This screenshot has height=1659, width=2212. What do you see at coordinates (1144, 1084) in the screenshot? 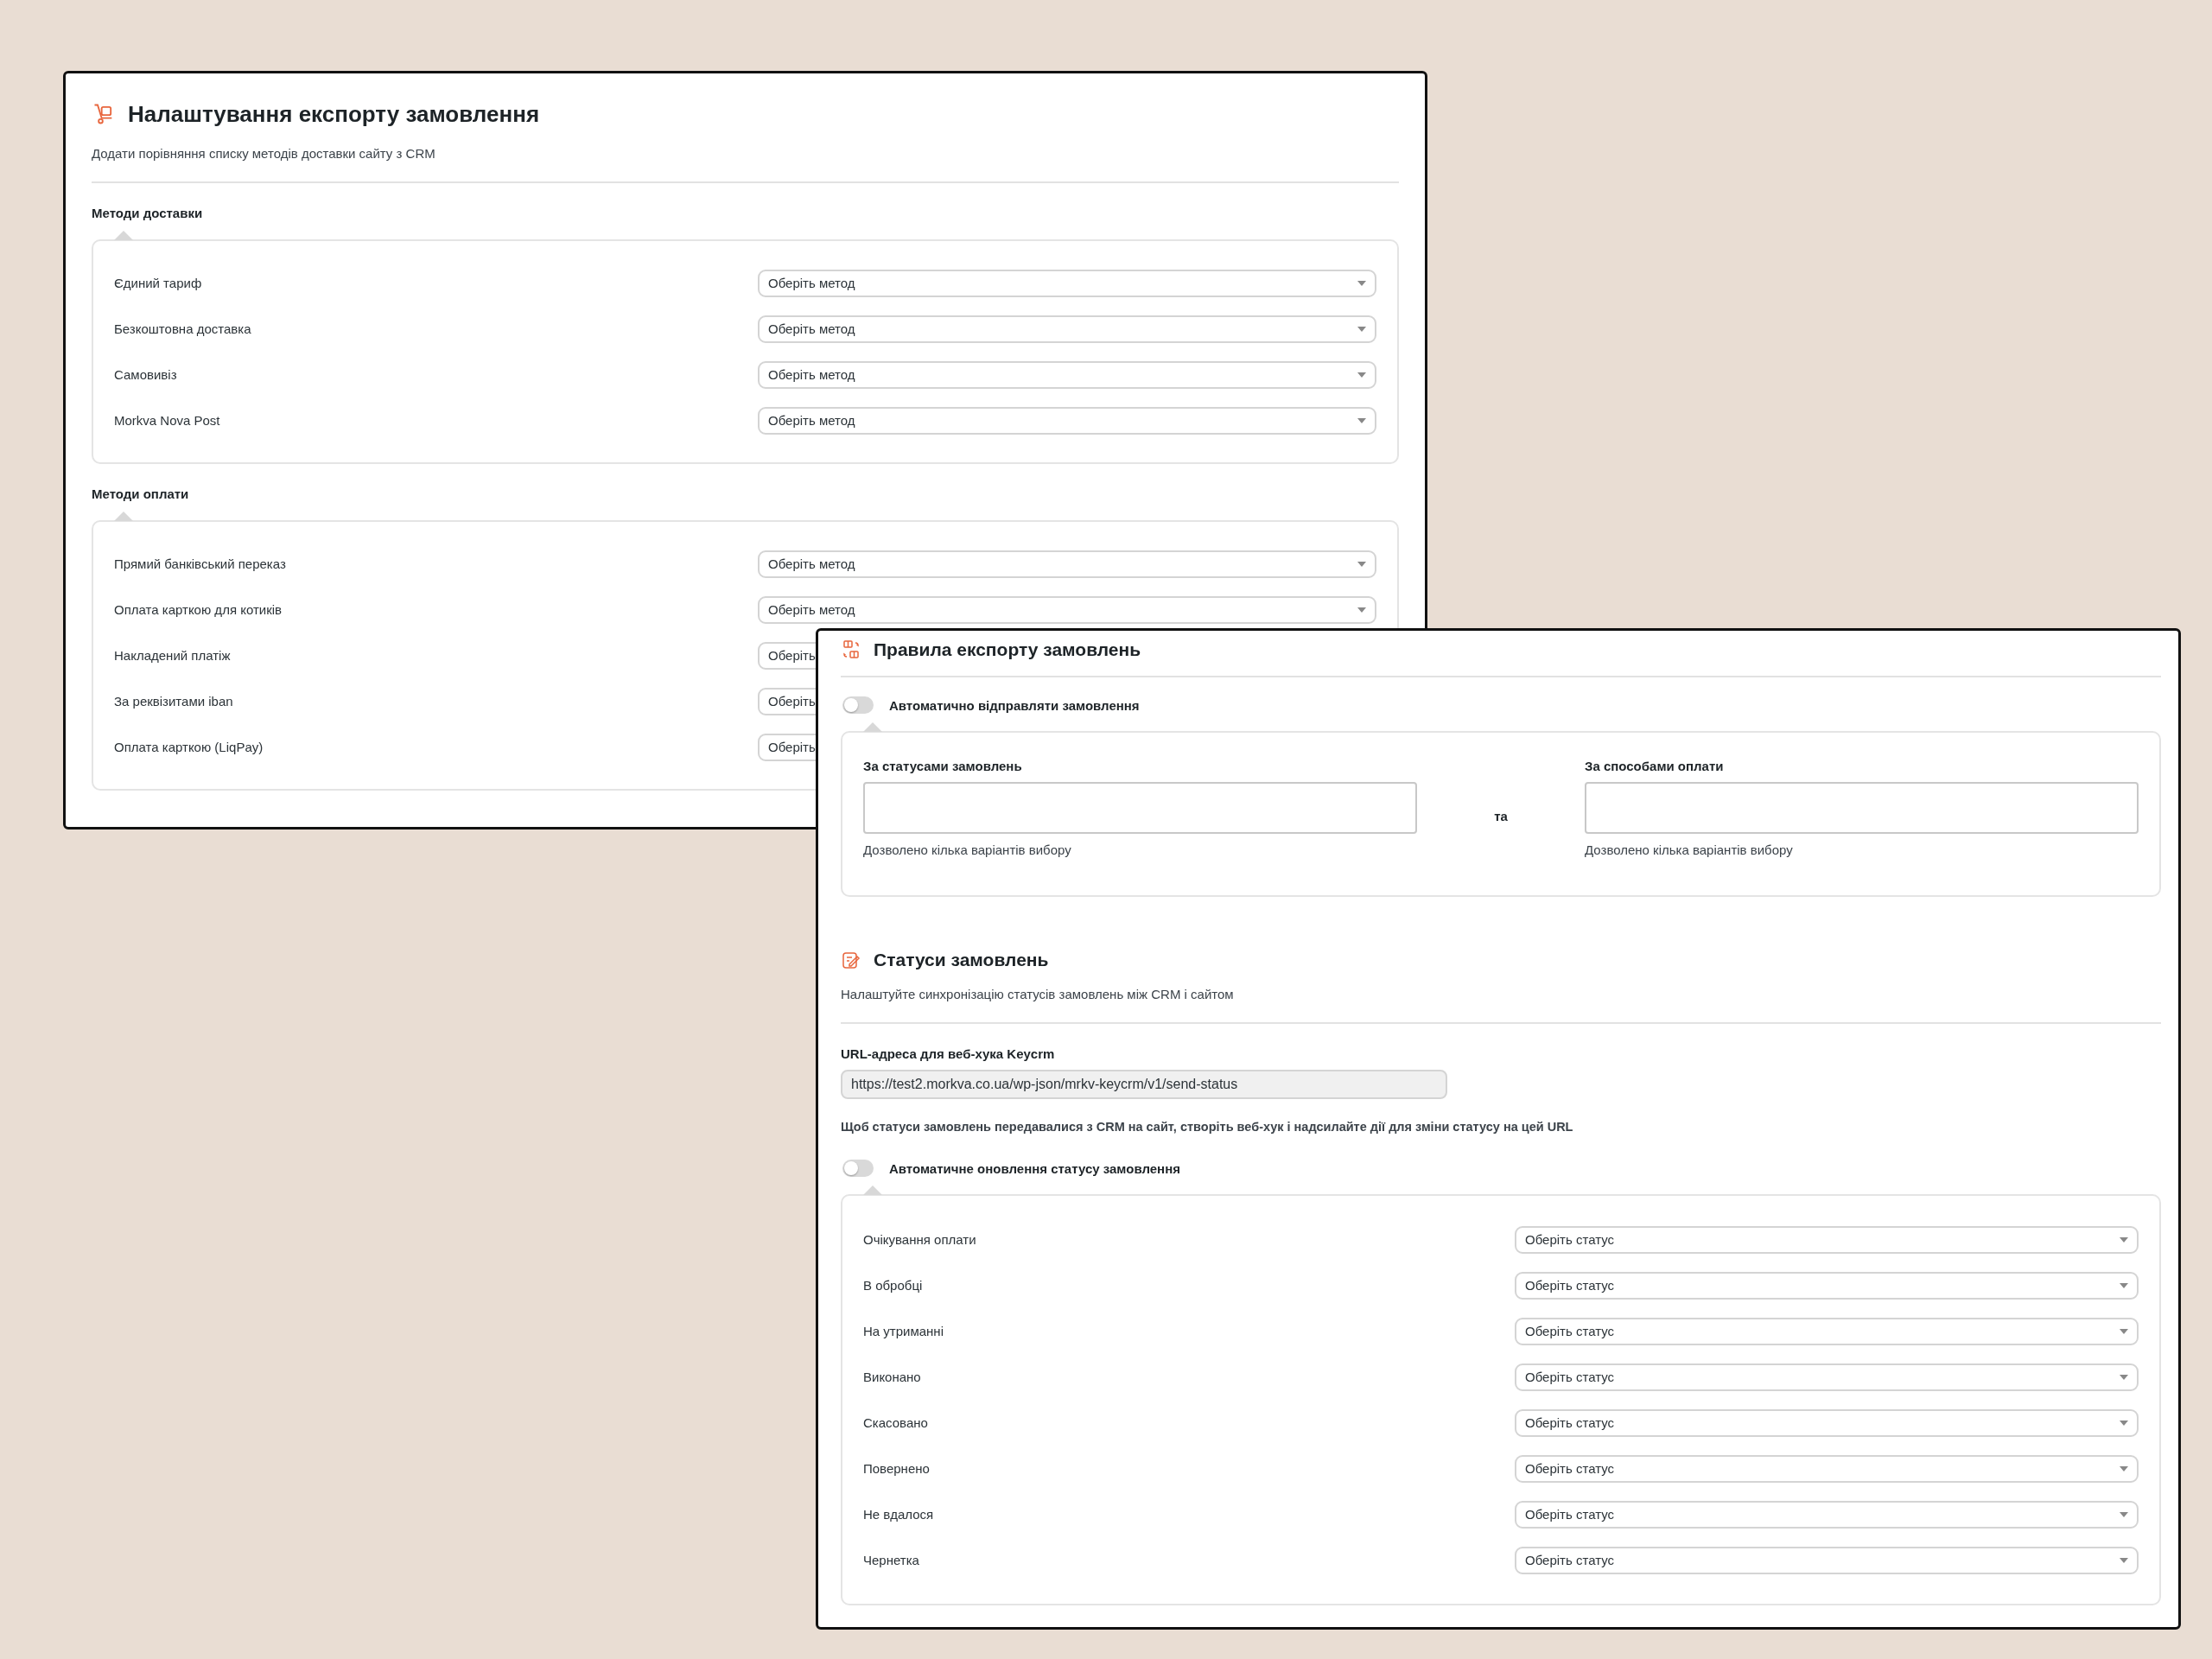
I see `url-field: https://test2.morkva.co.ua/wp-json/mrkv-keycrm/v1/send-status` at bounding box center [1144, 1084].